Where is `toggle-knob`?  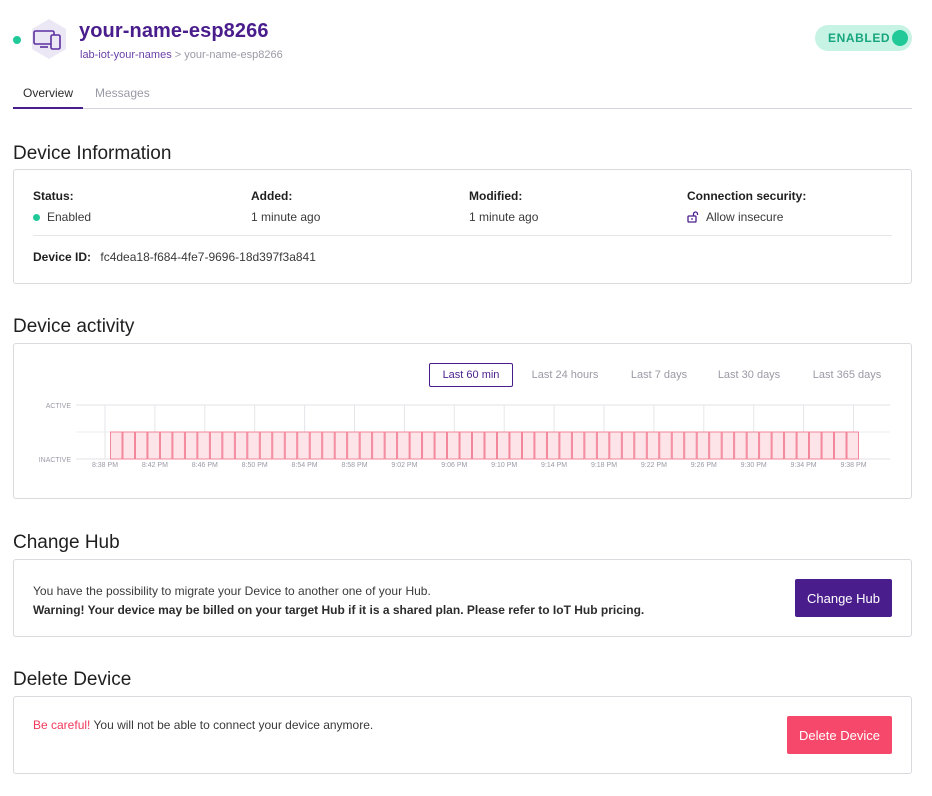 toggle-knob is located at coordinates (900, 38).